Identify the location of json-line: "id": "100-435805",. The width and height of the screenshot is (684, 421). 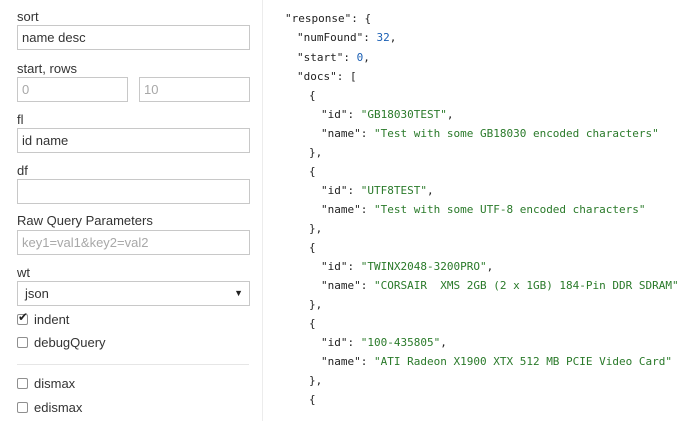
(384, 342).